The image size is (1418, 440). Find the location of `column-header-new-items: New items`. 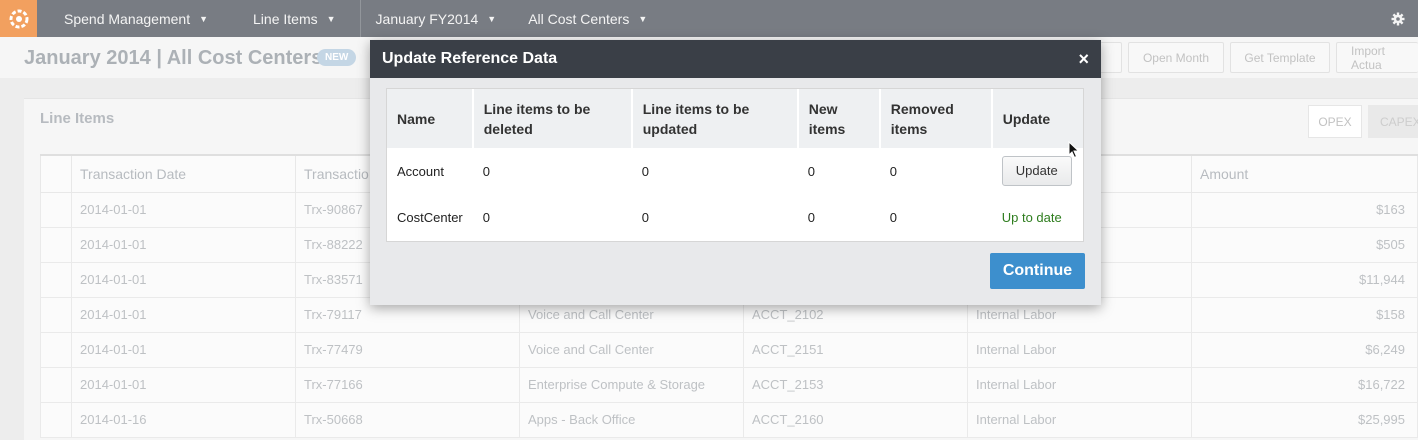

column-header-new-items: New items is located at coordinates (839, 118).